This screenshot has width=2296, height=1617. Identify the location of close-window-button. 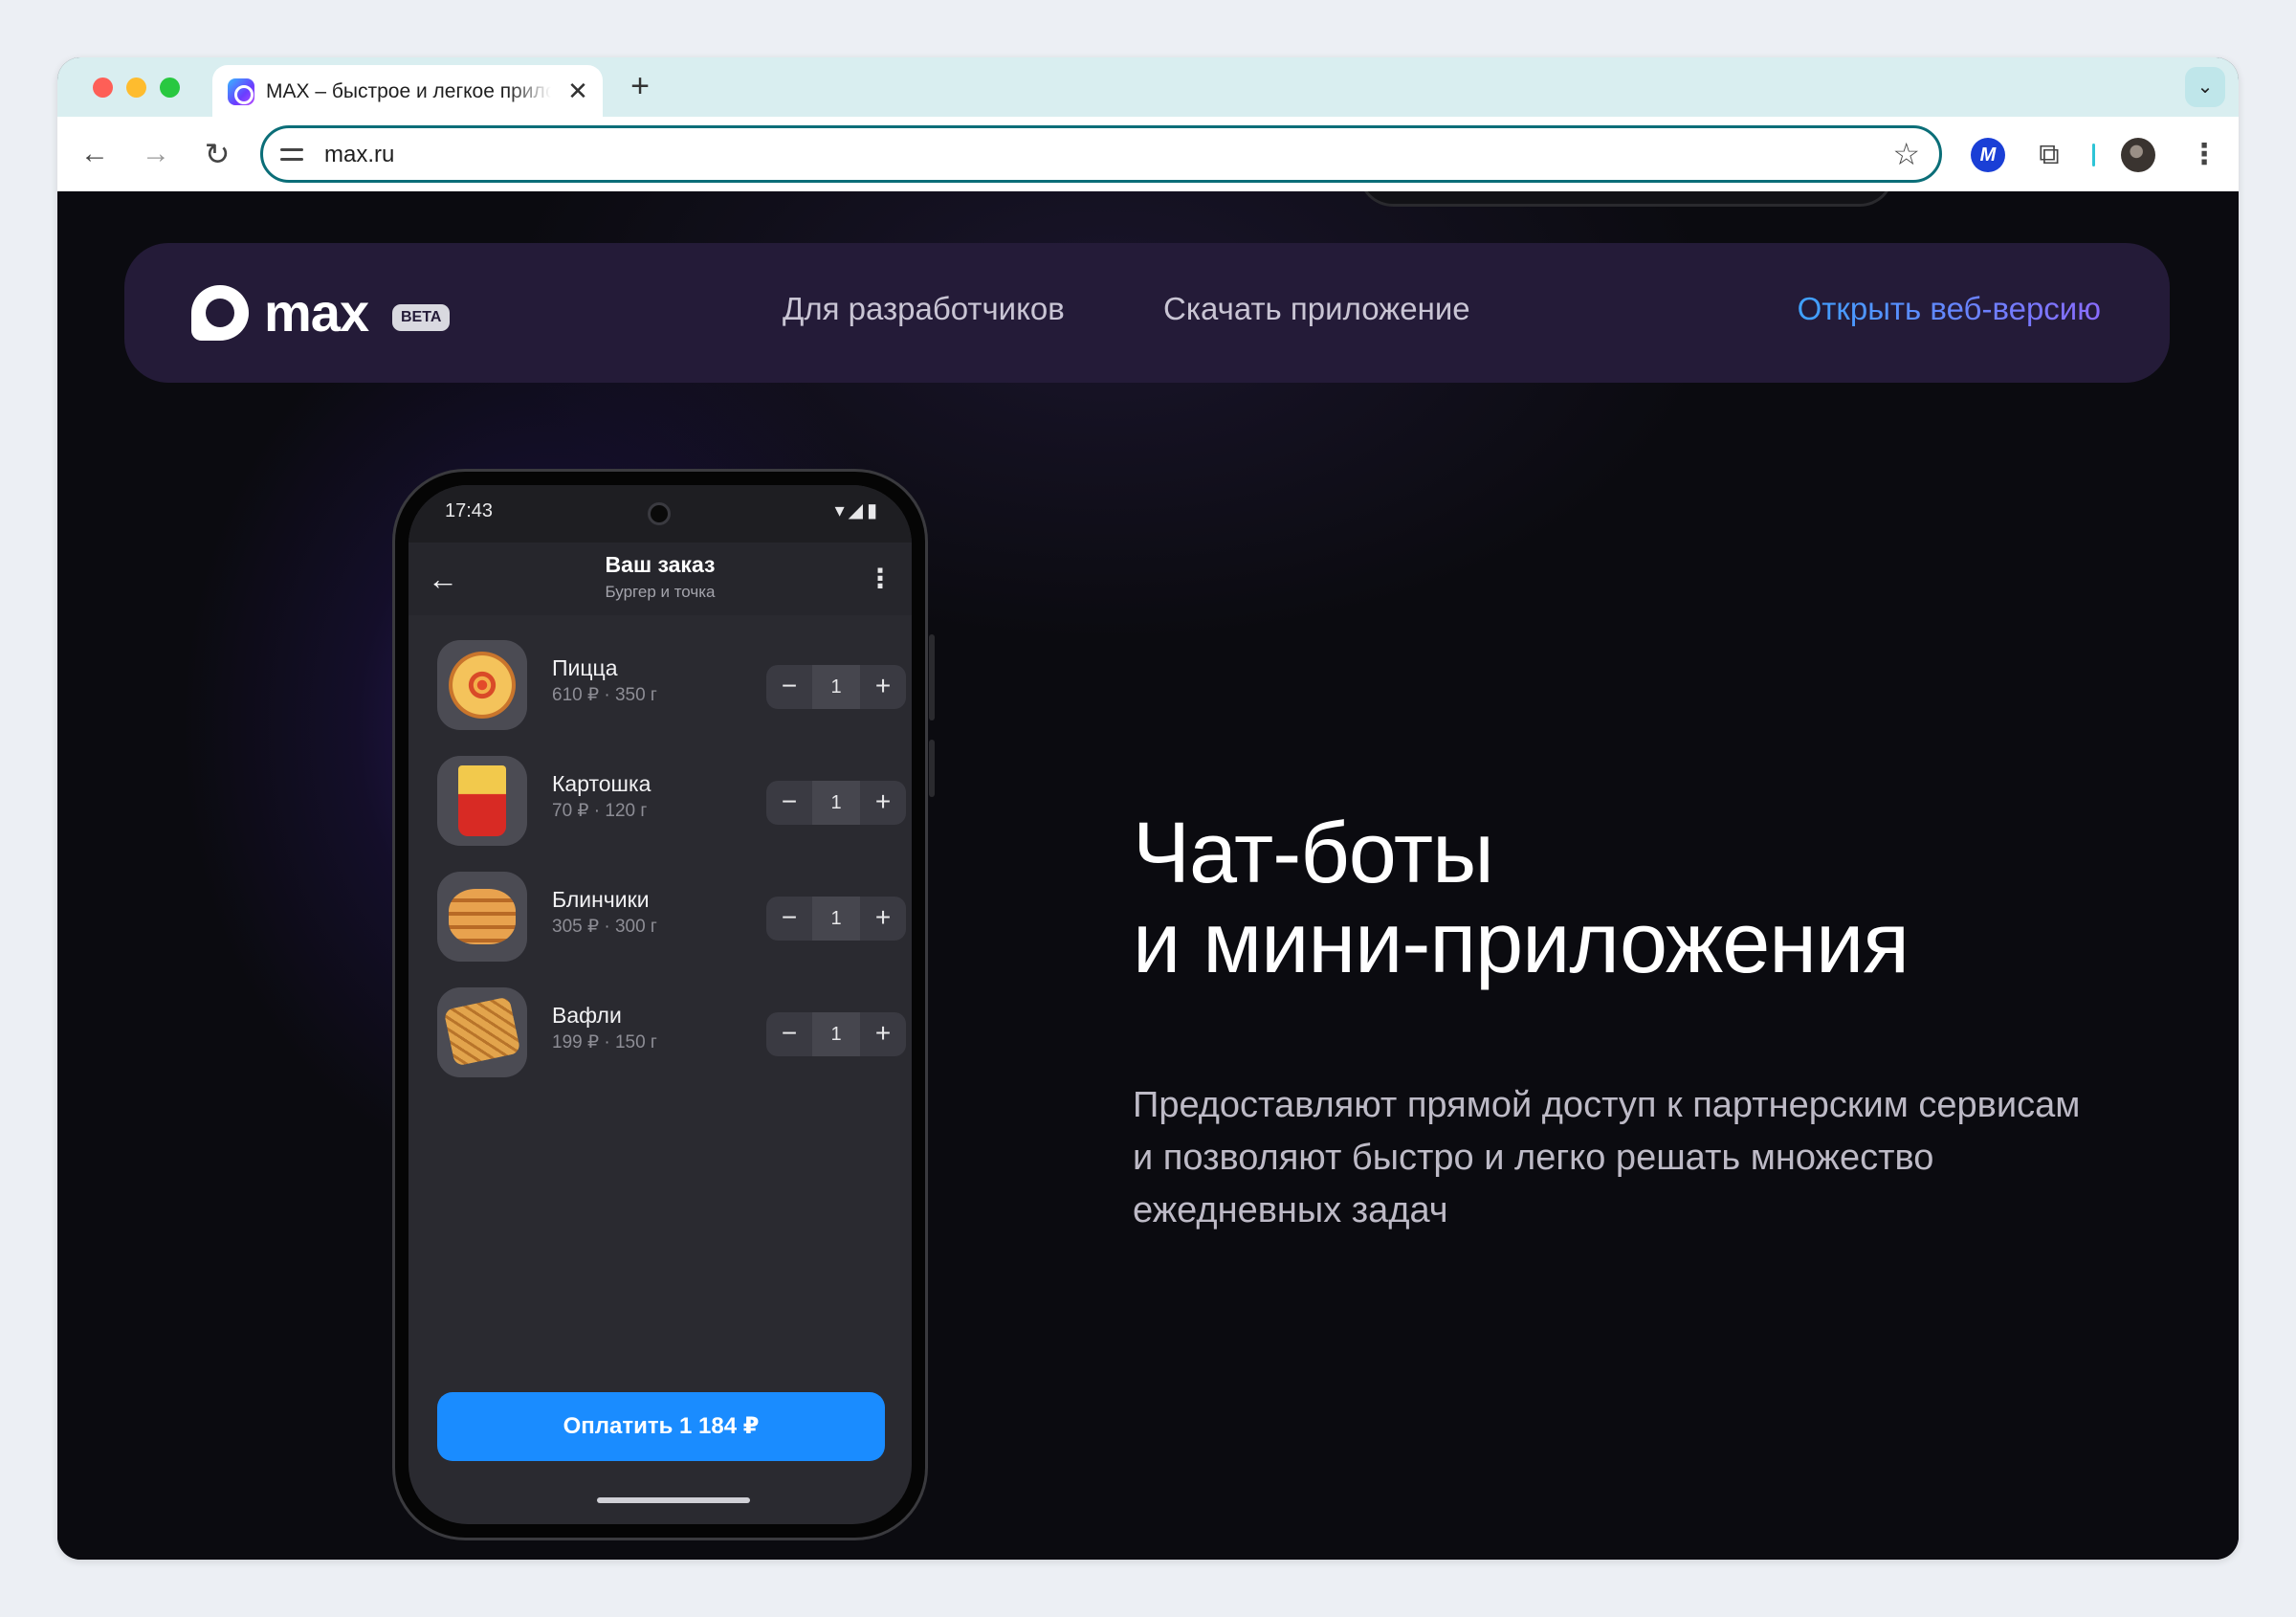
(103, 88).